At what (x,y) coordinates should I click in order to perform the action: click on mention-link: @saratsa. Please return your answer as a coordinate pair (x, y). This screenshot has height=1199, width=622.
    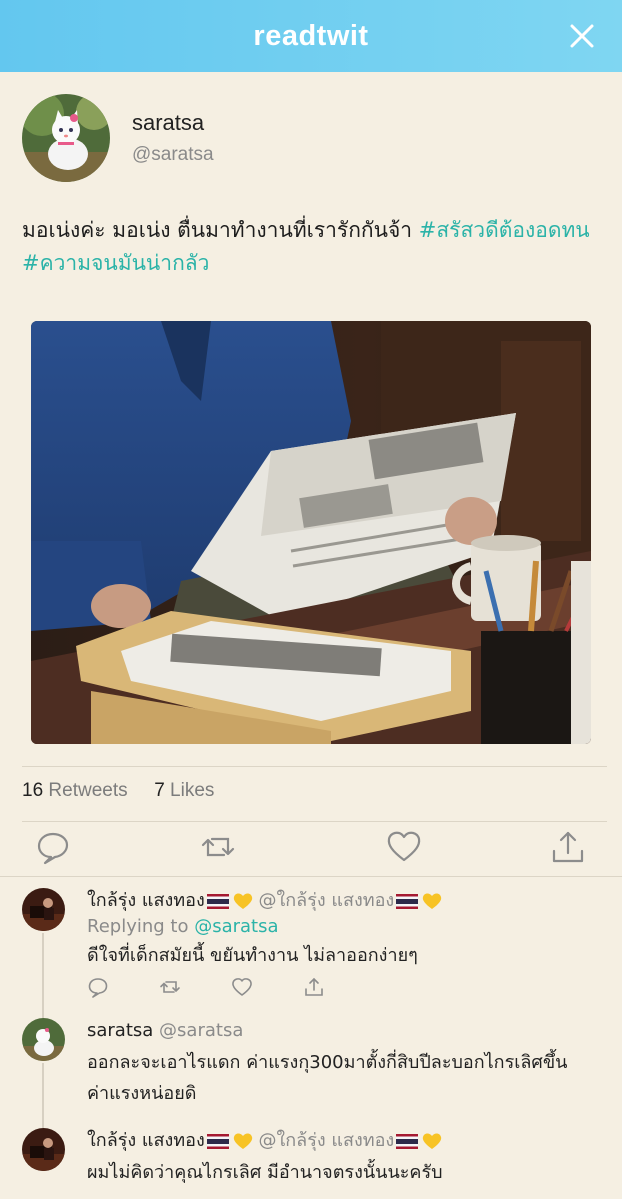
    Looking at the image, I should click on (236, 926).